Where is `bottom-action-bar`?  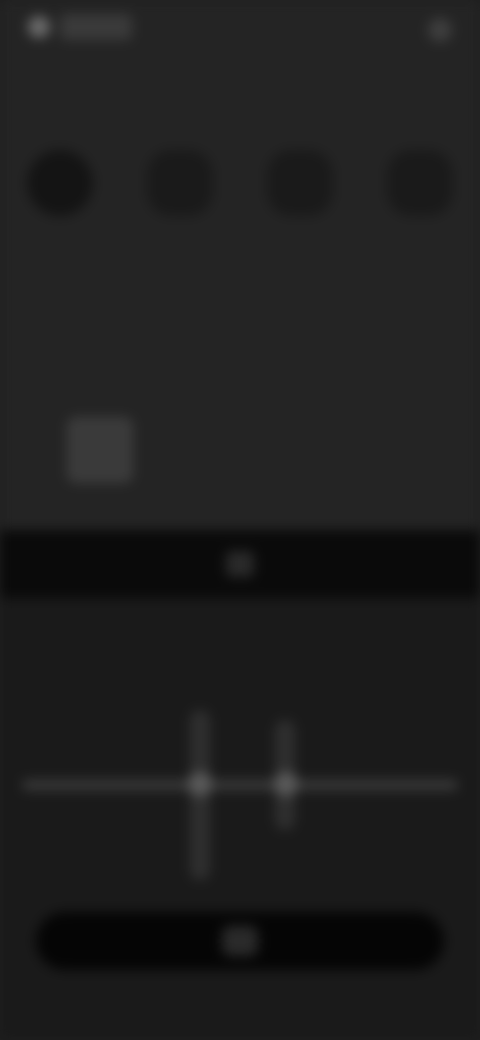
bottom-action-bar is located at coordinates (240, 941).